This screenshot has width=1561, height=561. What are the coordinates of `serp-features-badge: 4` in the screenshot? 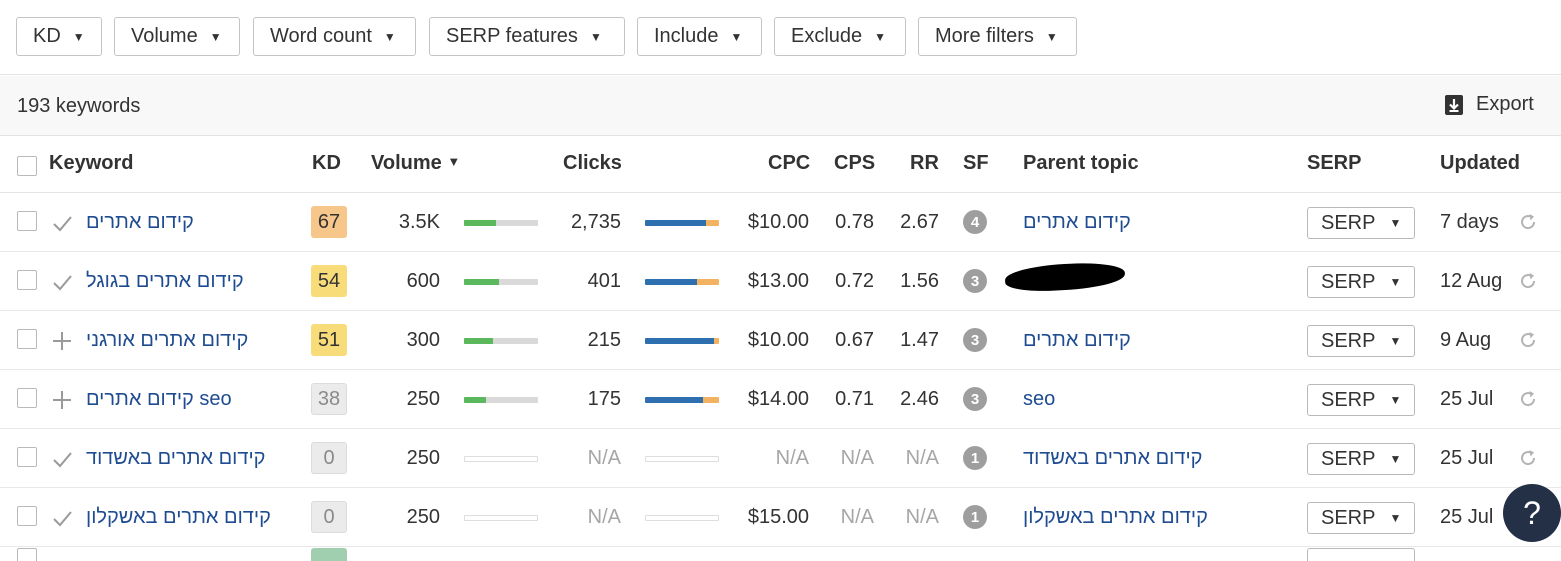 It's located at (975, 222).